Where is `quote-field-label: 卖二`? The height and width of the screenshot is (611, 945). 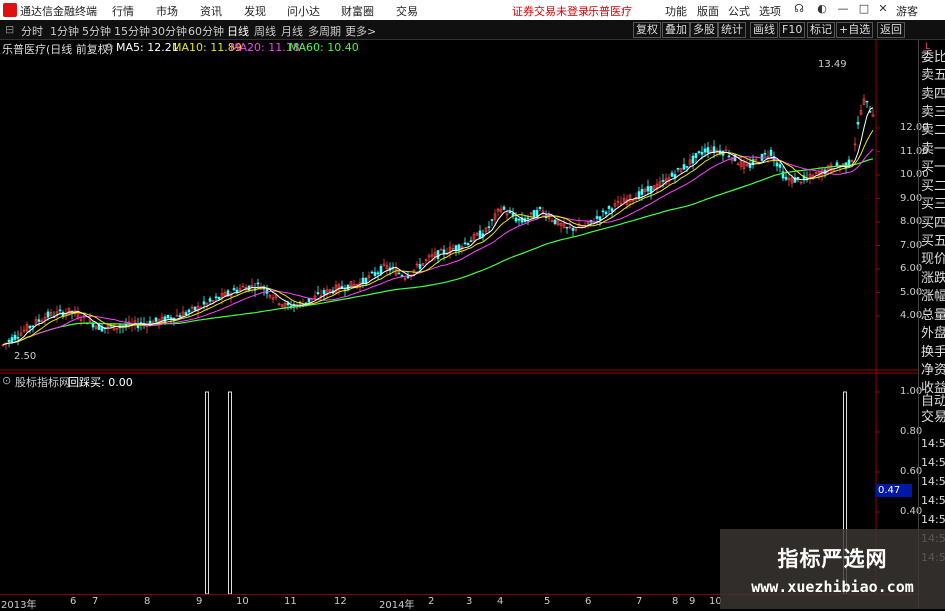 quote-field-label: 卖二 is located at coordinates (933, 130).